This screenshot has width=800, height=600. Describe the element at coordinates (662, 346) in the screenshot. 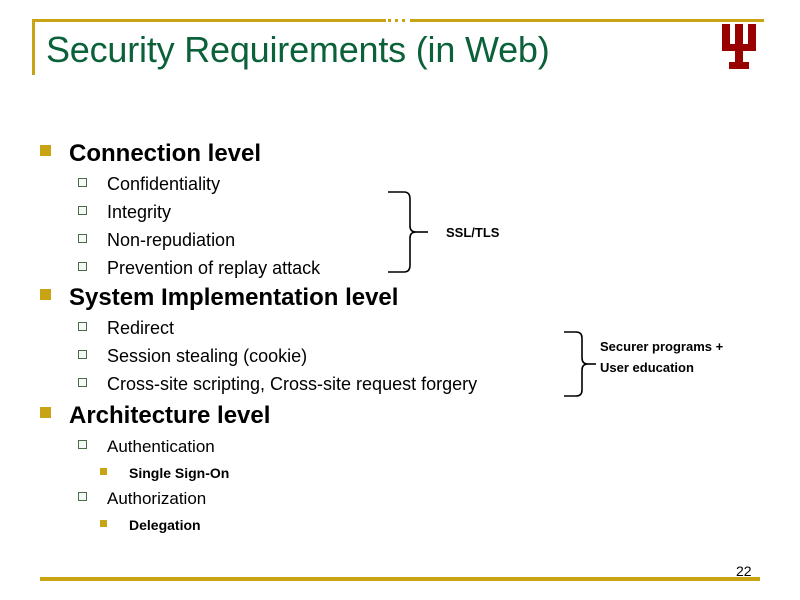

I see `annotation-line-1: Securer programs +` at that location.